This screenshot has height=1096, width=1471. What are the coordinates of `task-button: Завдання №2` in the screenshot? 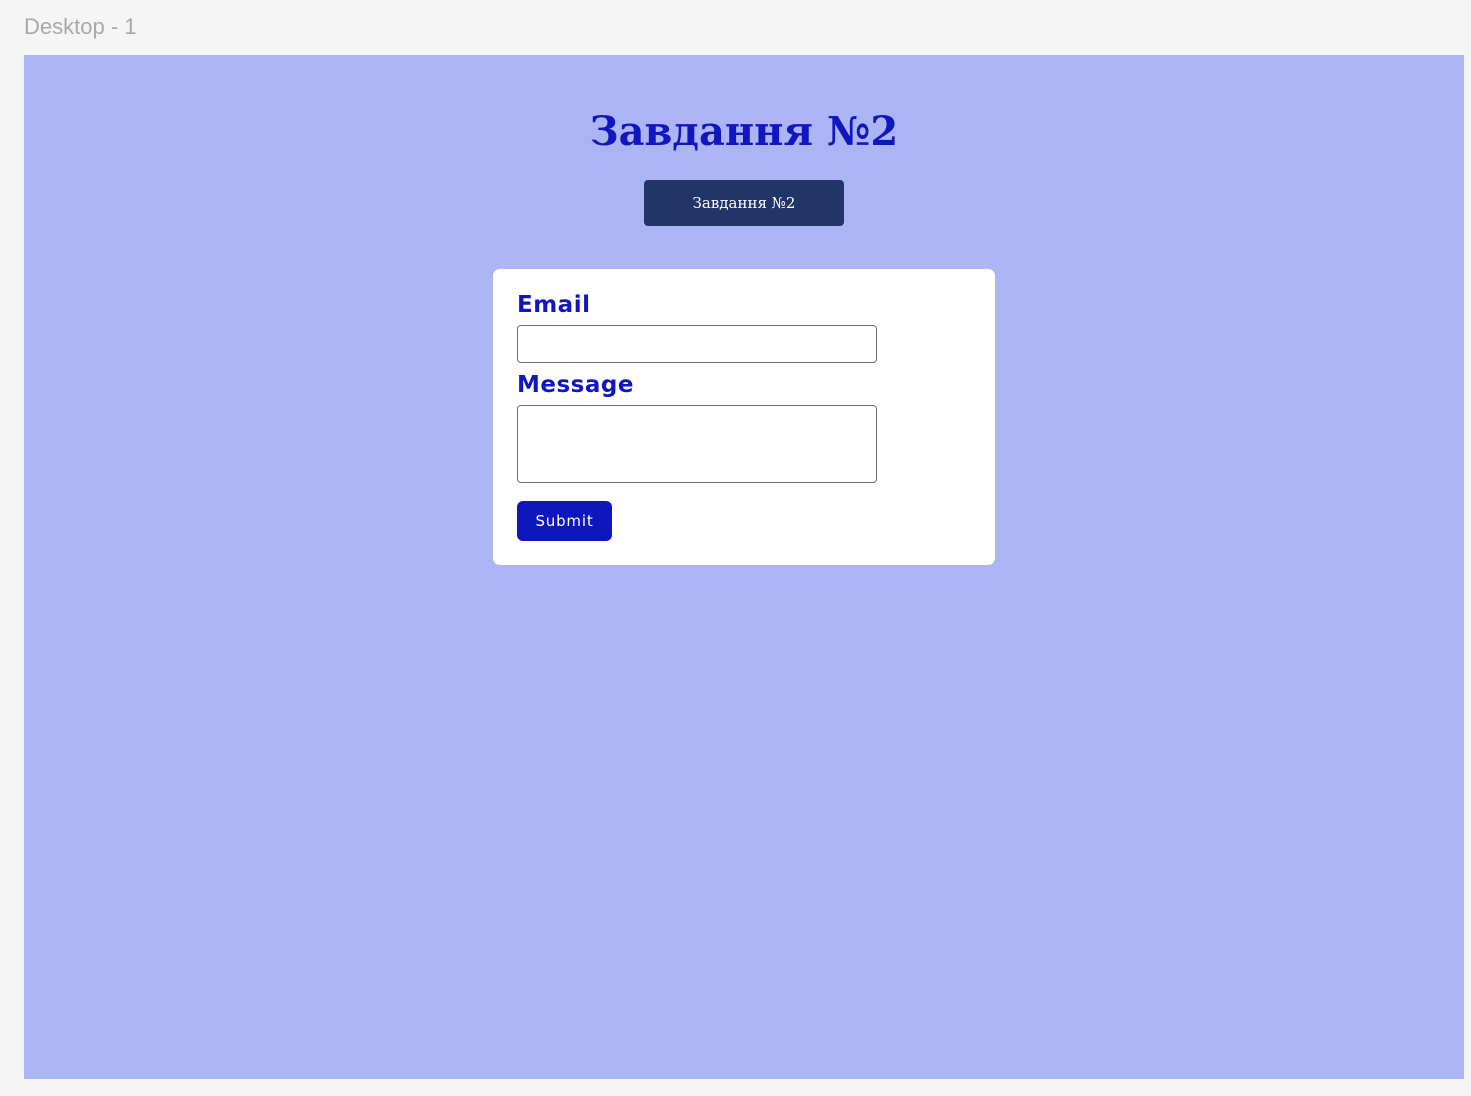 It's located at (744, 203).